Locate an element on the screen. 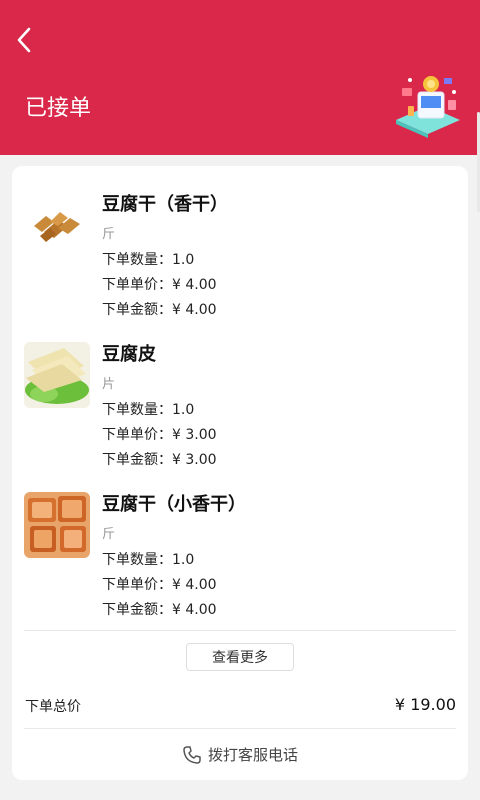 Image resolution: width=480 pixels, height=800 pixels. product-name: 豆腐干（香干） is located at coordinates (165, 204).